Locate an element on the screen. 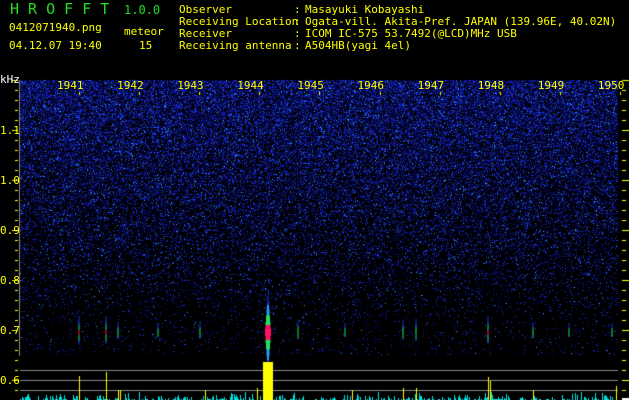 This screenshot has height=400, width=629. freq-tick-label: 0.6 is located at coordinates (10, 380).